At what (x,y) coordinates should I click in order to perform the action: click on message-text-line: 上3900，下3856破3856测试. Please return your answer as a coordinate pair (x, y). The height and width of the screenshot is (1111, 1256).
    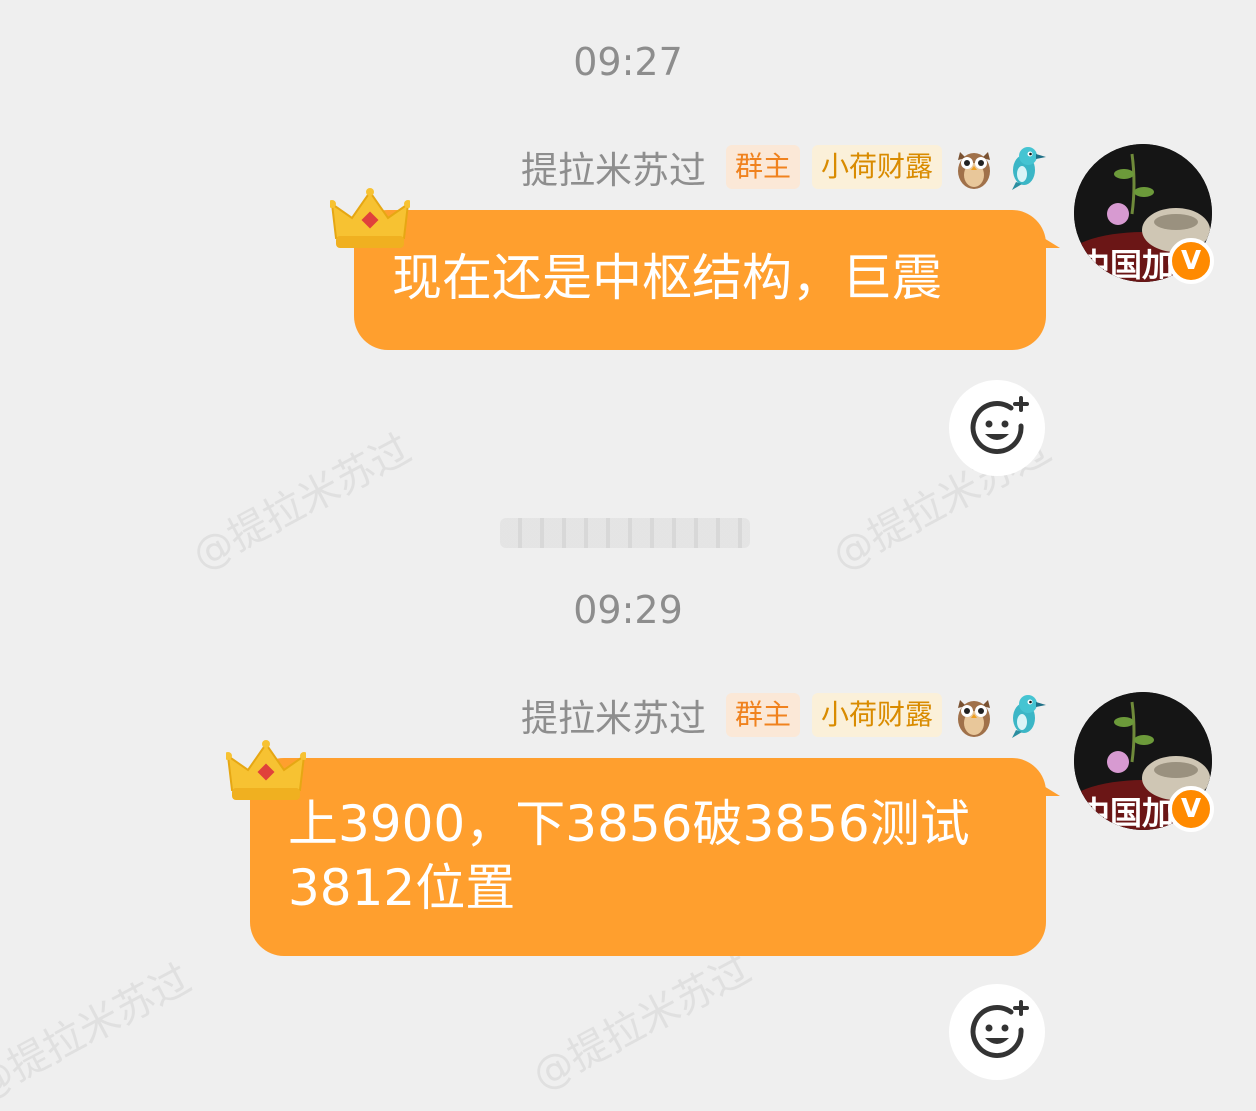
    Looking at the image, I should click on (629, 824).